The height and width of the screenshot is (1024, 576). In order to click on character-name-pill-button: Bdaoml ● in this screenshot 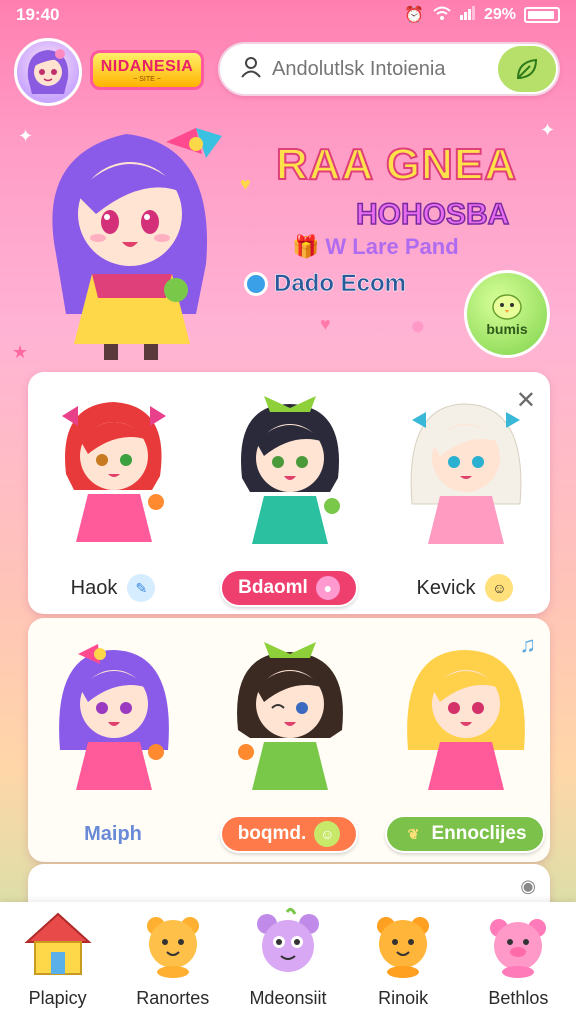, I will do `click(289, 588)`.